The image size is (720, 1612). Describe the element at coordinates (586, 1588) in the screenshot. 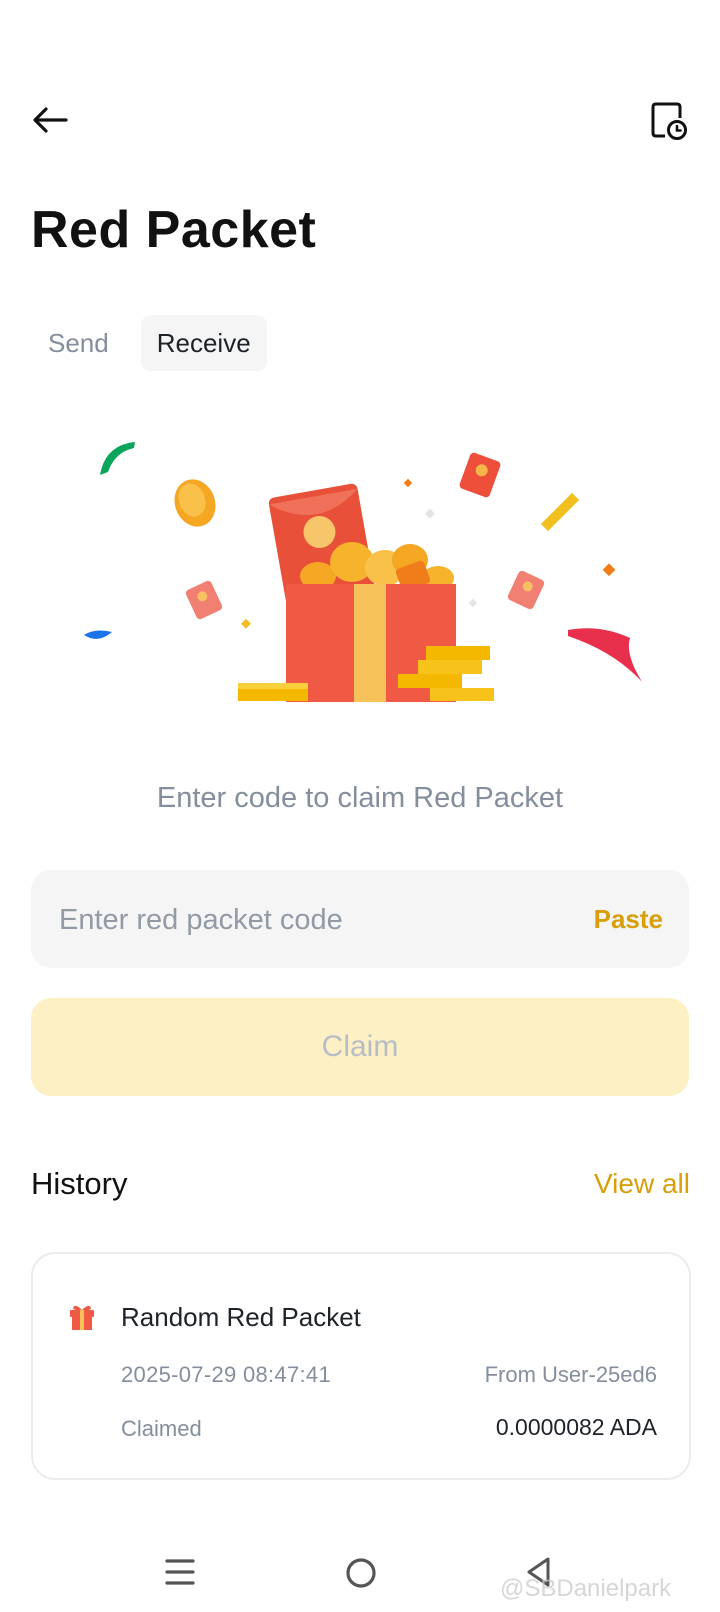

I see `watermark-text: @SBDanielpark` at that location.